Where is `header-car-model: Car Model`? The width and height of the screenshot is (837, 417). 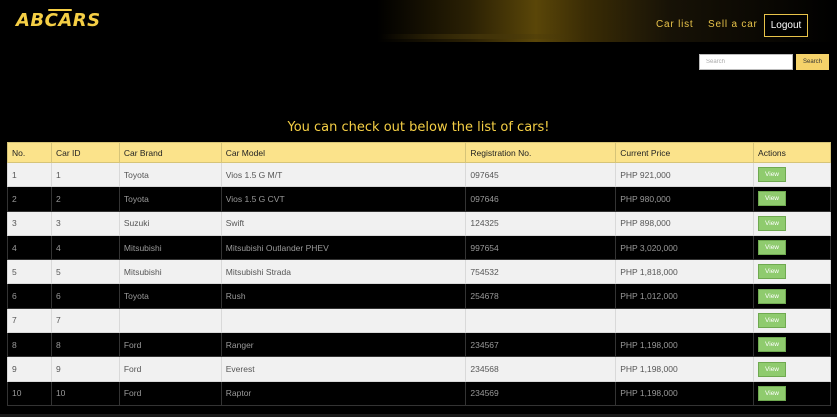
header-car-model: Car Model is located at coordinates (343, 152).